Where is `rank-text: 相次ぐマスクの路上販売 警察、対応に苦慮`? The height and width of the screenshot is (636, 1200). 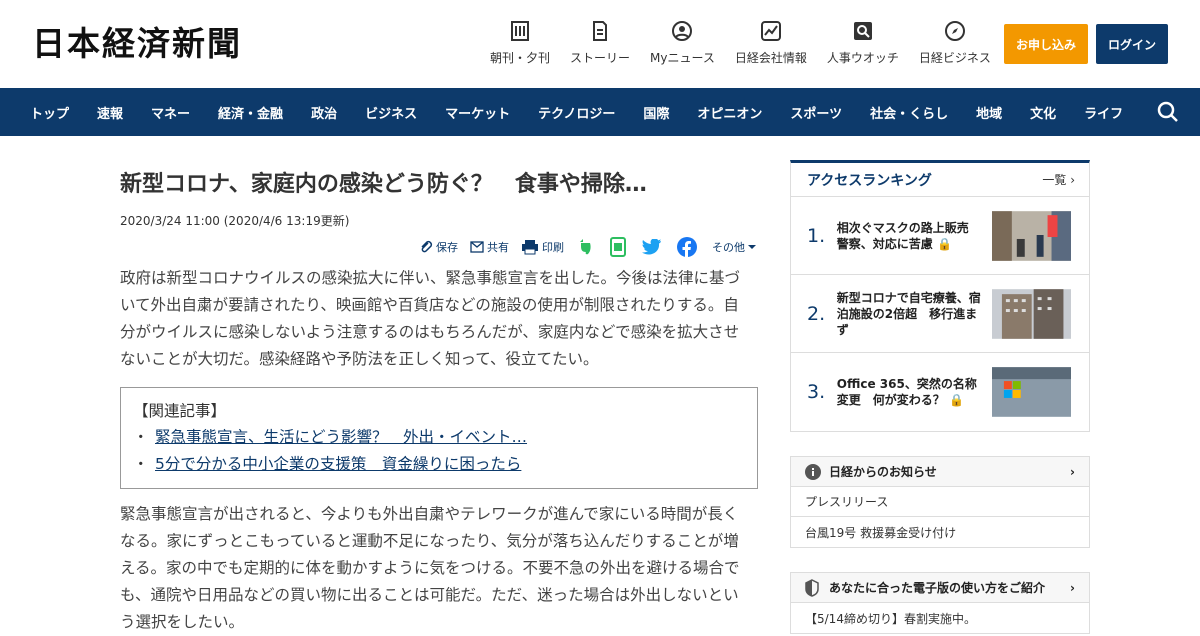 rank-text: 相次ぐマスクの路上販売 警察、対応に苦慮 is located at coordinates (908, 235).